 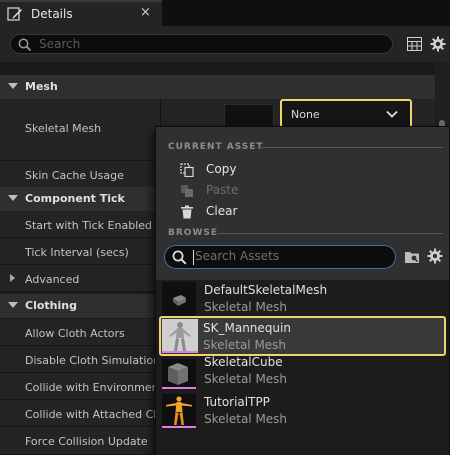 What do you see at coordinates (51, 305) in the screenshot?
I see `category-label: Clothing` at bounding box center [51, 305].